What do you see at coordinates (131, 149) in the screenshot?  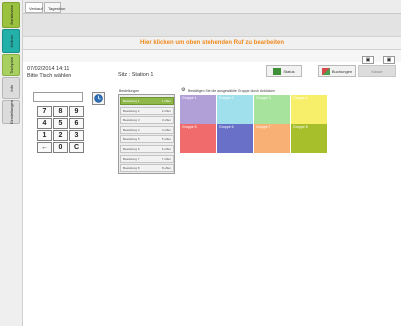 I see `order-row-label: Bestellung 6` at bounding box center [131, 149].